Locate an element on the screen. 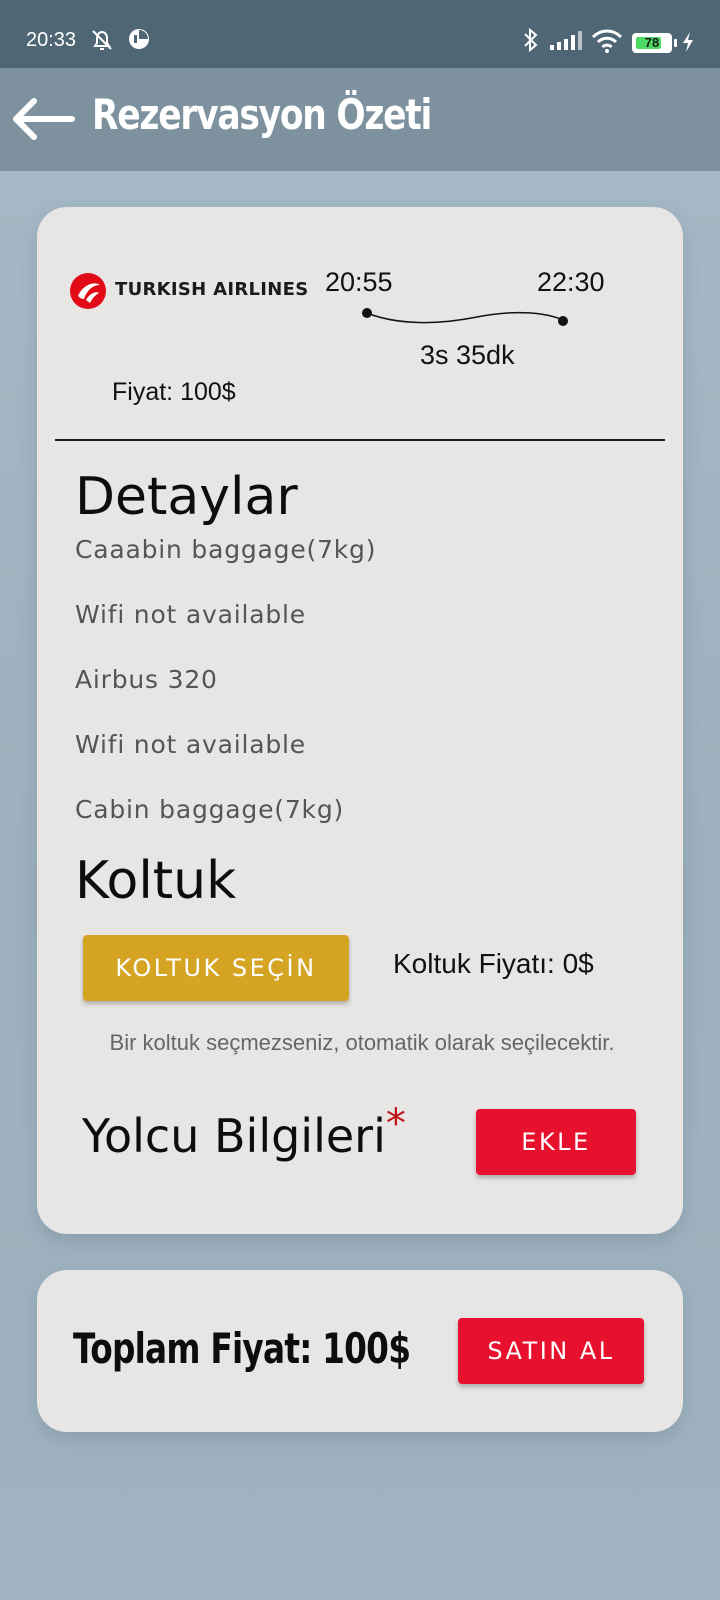 Image resolution: width=720 pixels, height=1600 pixels. detail-item: Caaabin baggage(7kg) is located at coordinates (226, 549).